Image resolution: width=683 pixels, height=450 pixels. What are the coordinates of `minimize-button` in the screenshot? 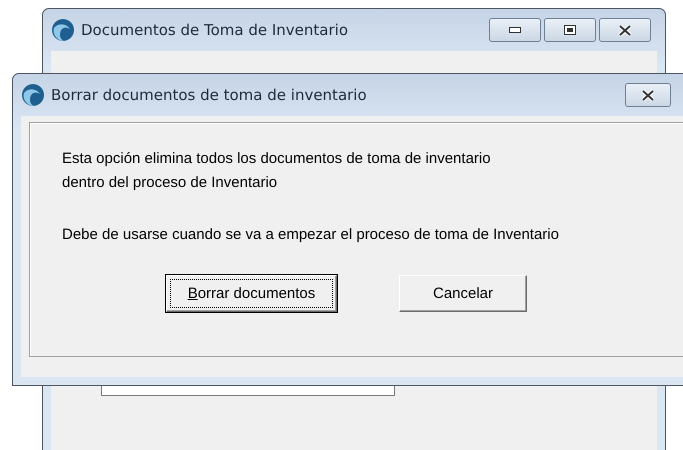 It's located at (515, 30).